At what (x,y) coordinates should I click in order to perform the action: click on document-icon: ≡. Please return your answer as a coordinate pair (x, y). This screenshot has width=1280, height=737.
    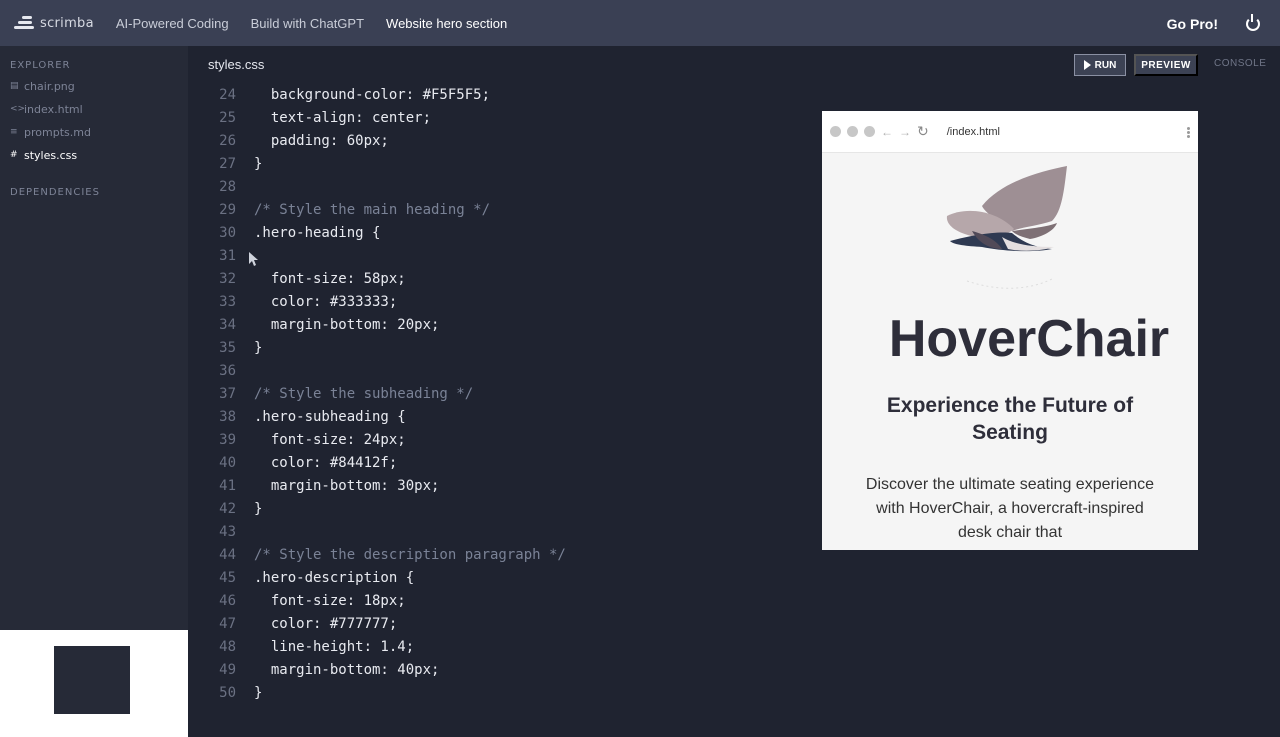
    Looking at the image, I should click on (14, 132).